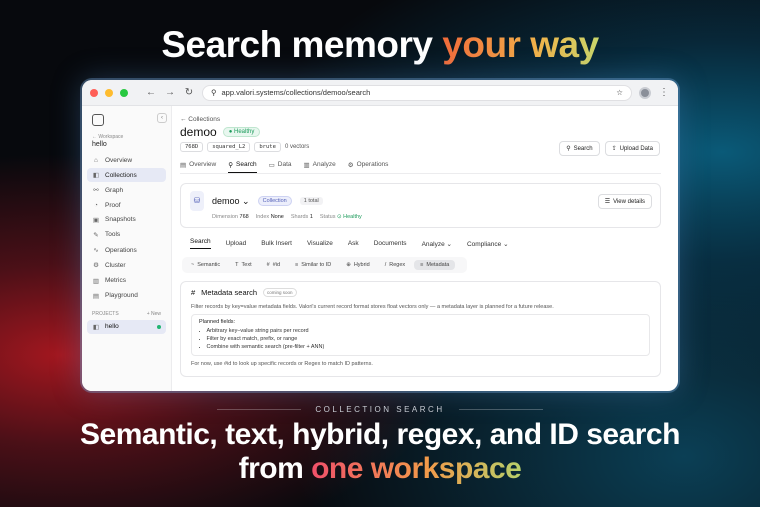 The image size is (760, 507). I want to click on sidebar-item-label: Proof, so click(113, 205).